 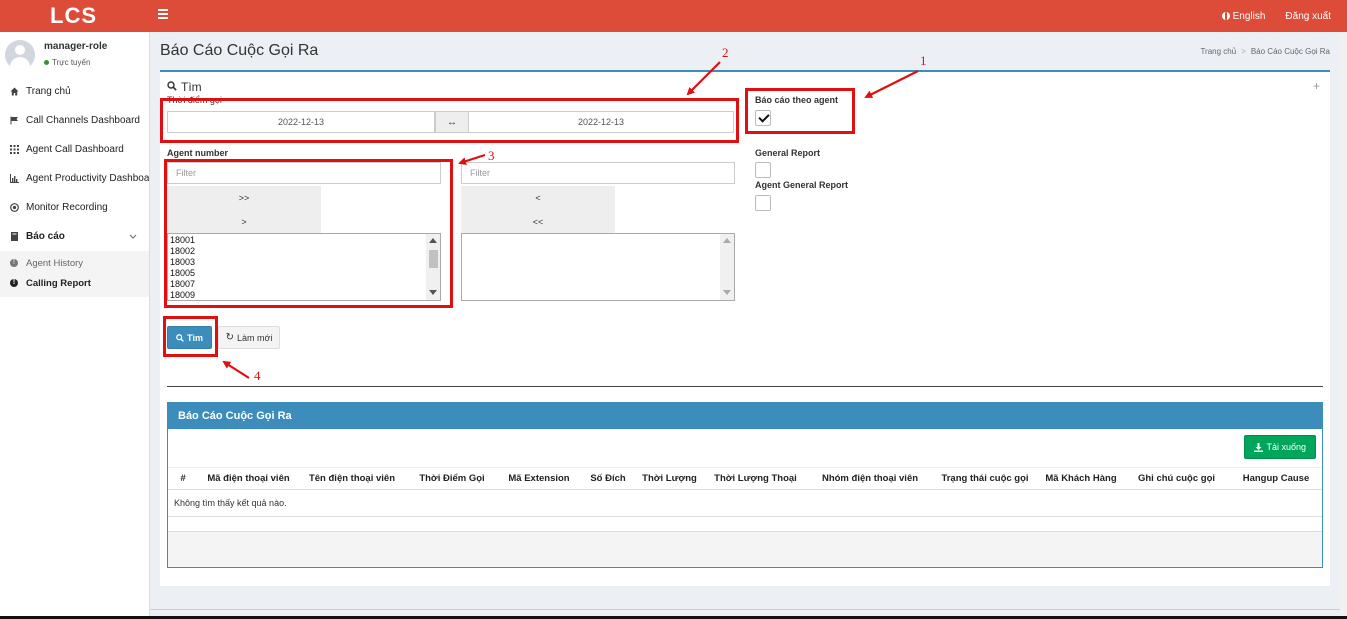 What do you see at coordinates (1259, 447) in the screenshot?
I see `download-icon` at bounding box center [1259, 447].